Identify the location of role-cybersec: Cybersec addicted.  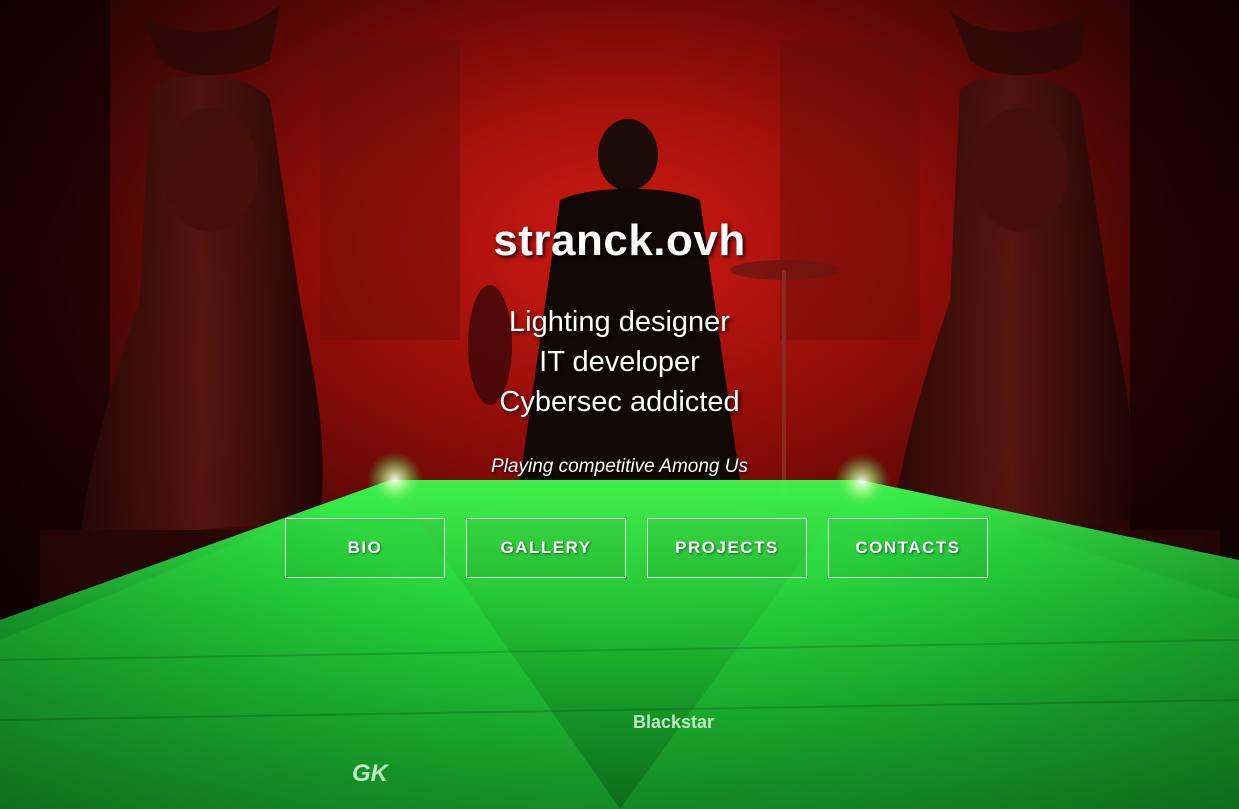
(619, 402).